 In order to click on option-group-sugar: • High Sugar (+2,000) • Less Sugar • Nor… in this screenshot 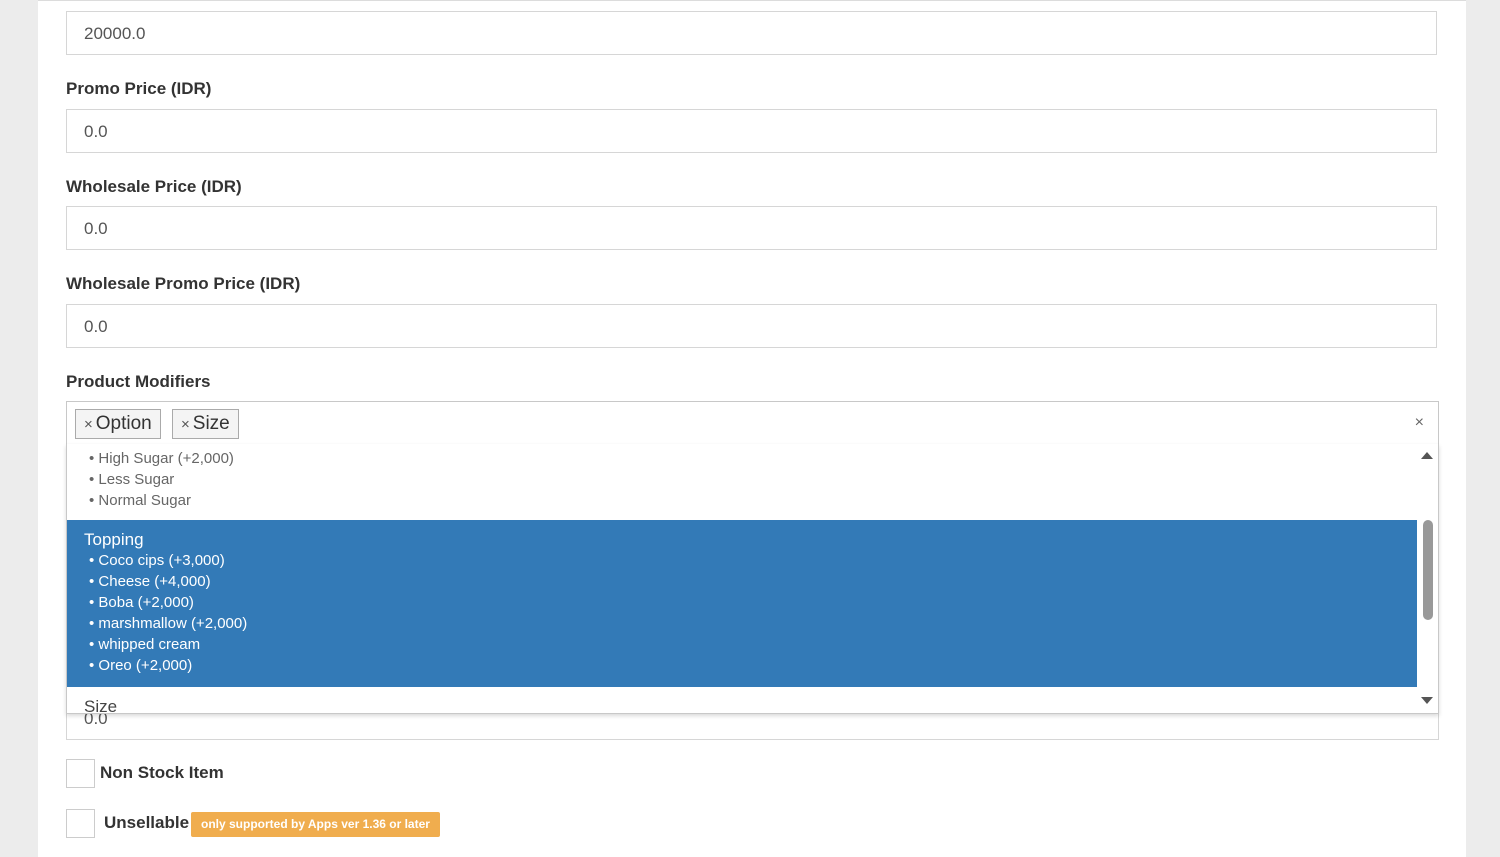, I will do `click(742, 479)`.